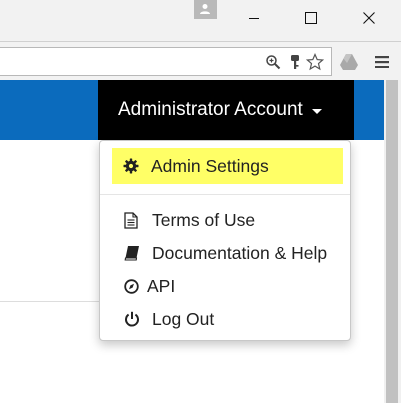 The width and height of the screenshot is (401, 403). I want to click on bookmark-star-icon, so click(315, 62).